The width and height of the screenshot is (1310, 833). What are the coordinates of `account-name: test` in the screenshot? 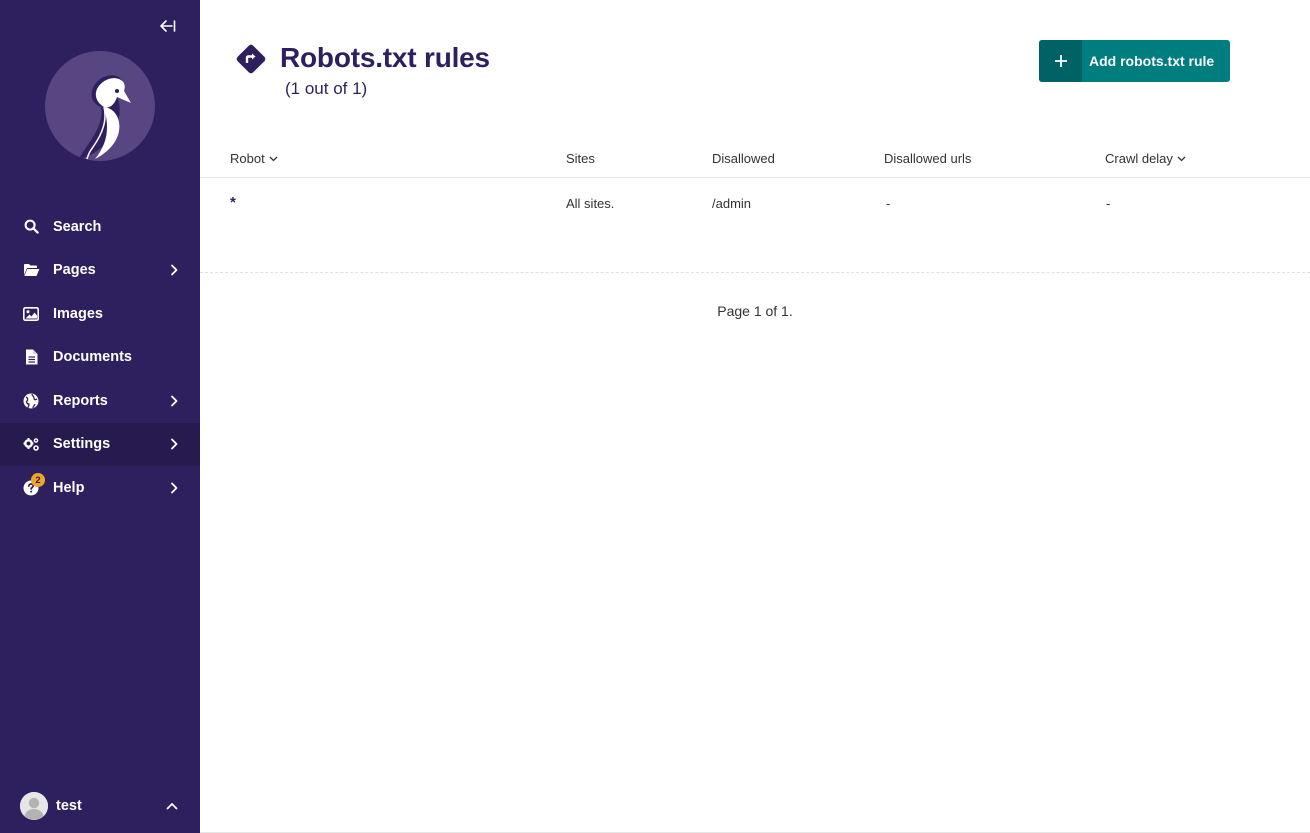 It's located at (69, 806).